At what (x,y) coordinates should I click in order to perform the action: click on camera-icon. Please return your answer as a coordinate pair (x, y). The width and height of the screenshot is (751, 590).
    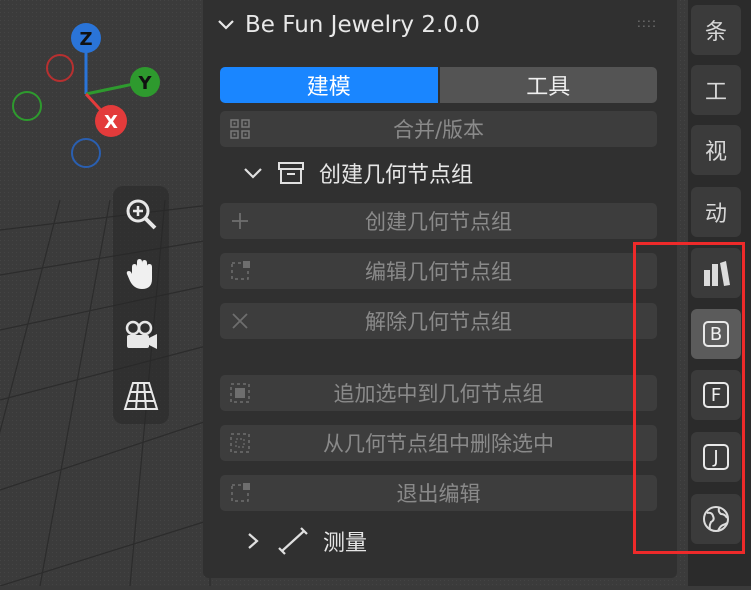
    Looking at the image, I should click on (141, 334).